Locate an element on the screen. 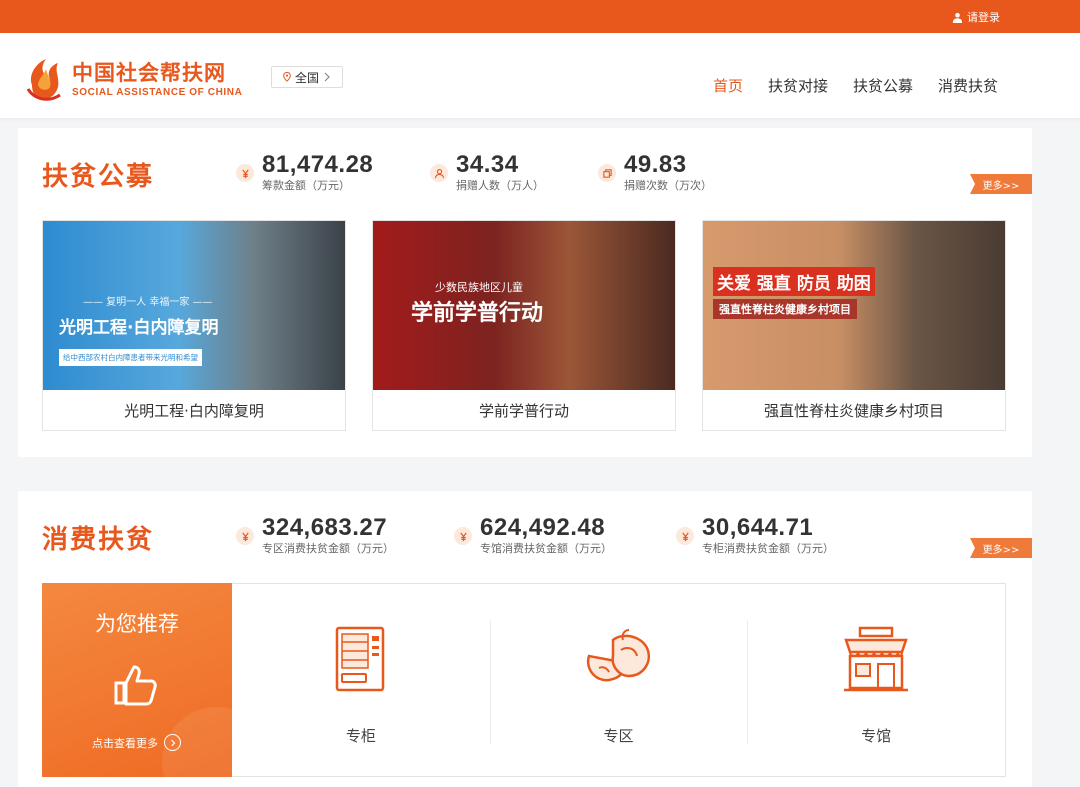  stat-label: 专柜消费扶贫金额（万元） is located at coordinates (768, 548).